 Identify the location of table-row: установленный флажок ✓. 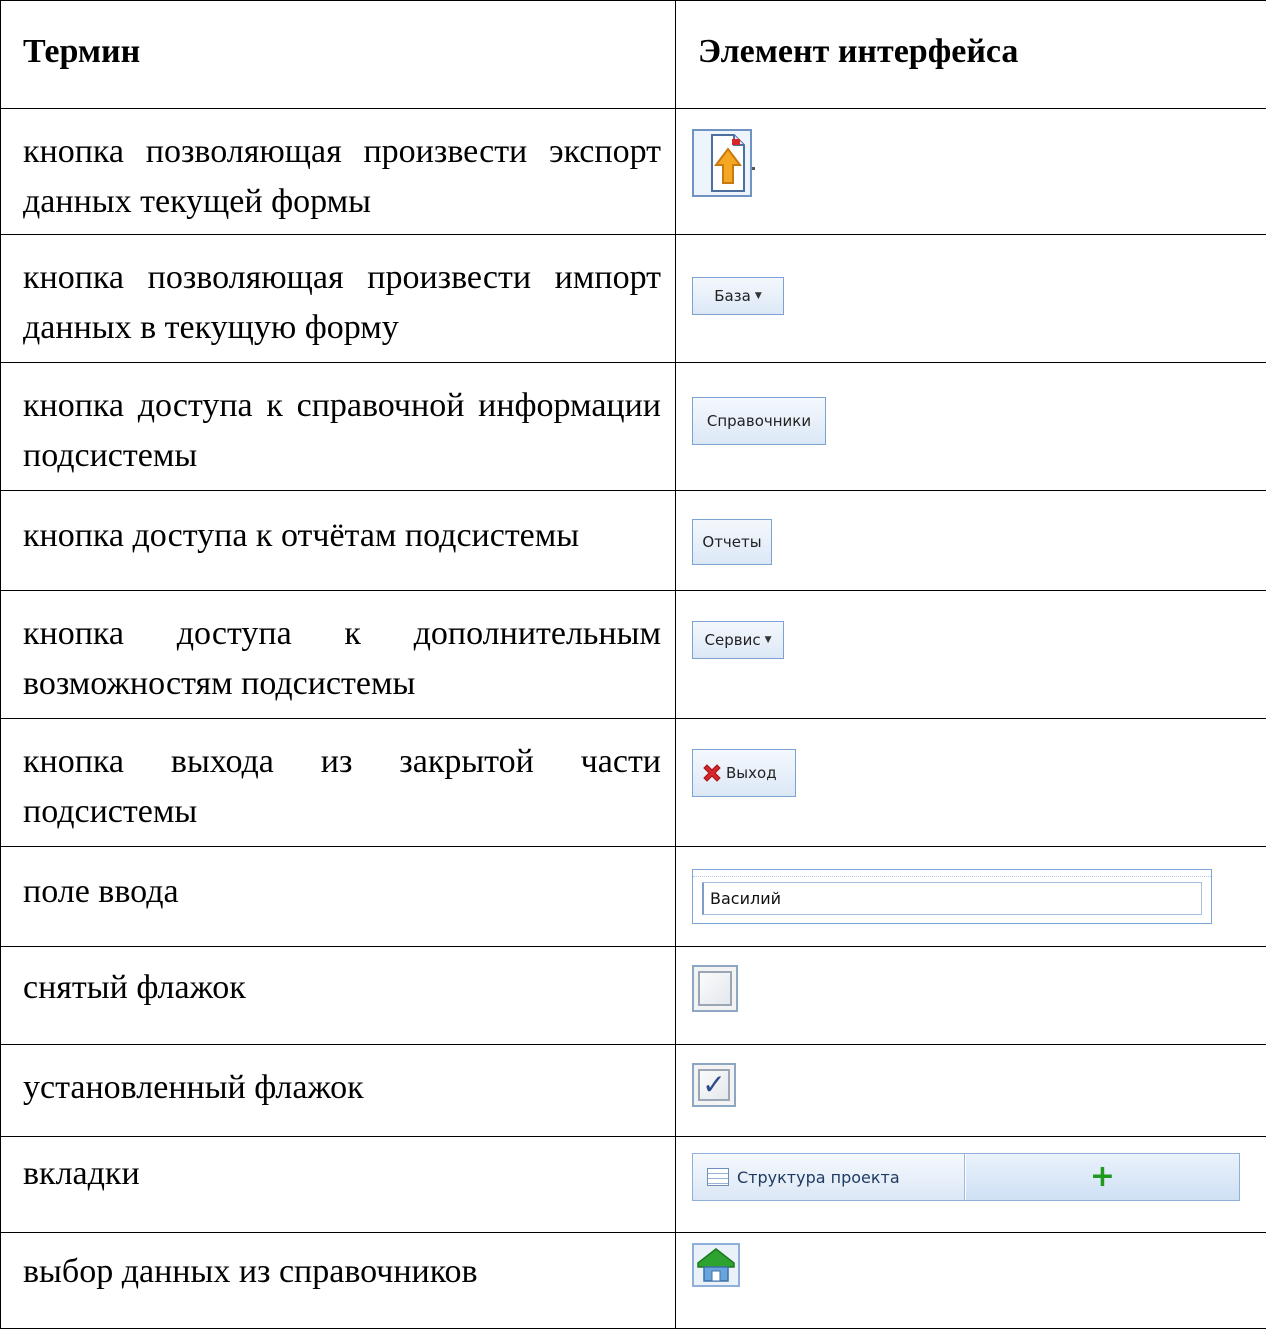
(633, 1091).